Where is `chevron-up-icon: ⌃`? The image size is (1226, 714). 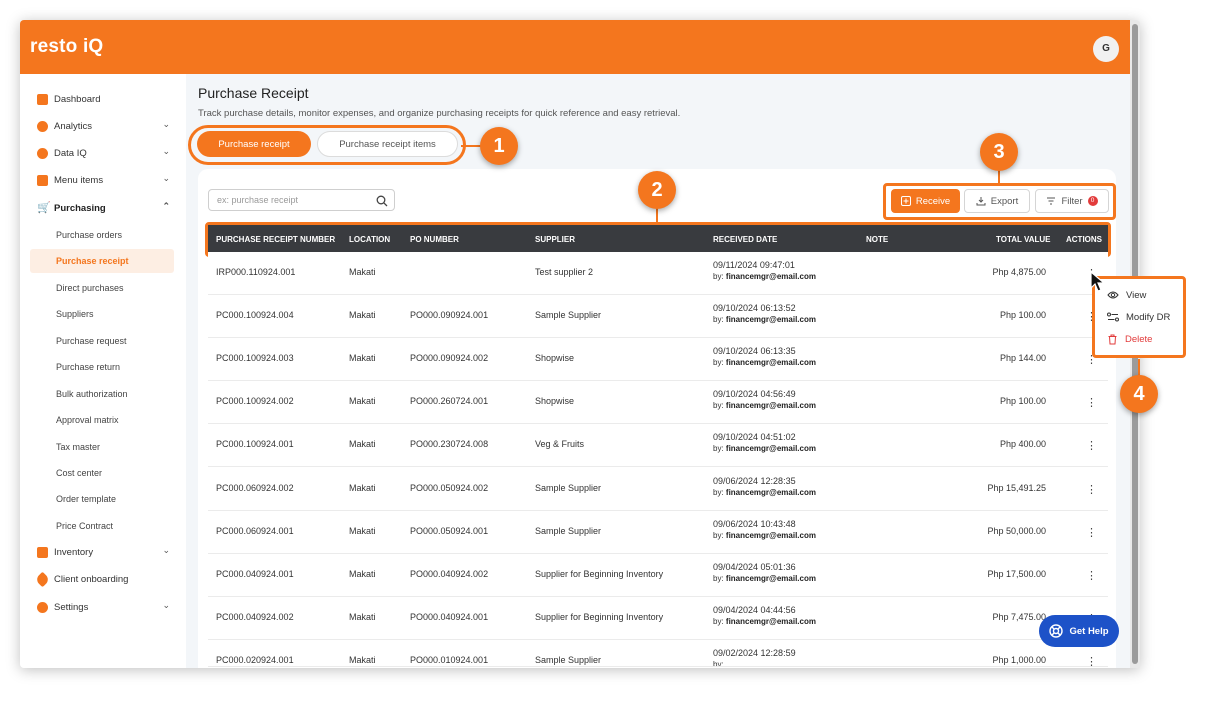 chevron-up-icon: ⌃ is located at coordinates (166, 206).